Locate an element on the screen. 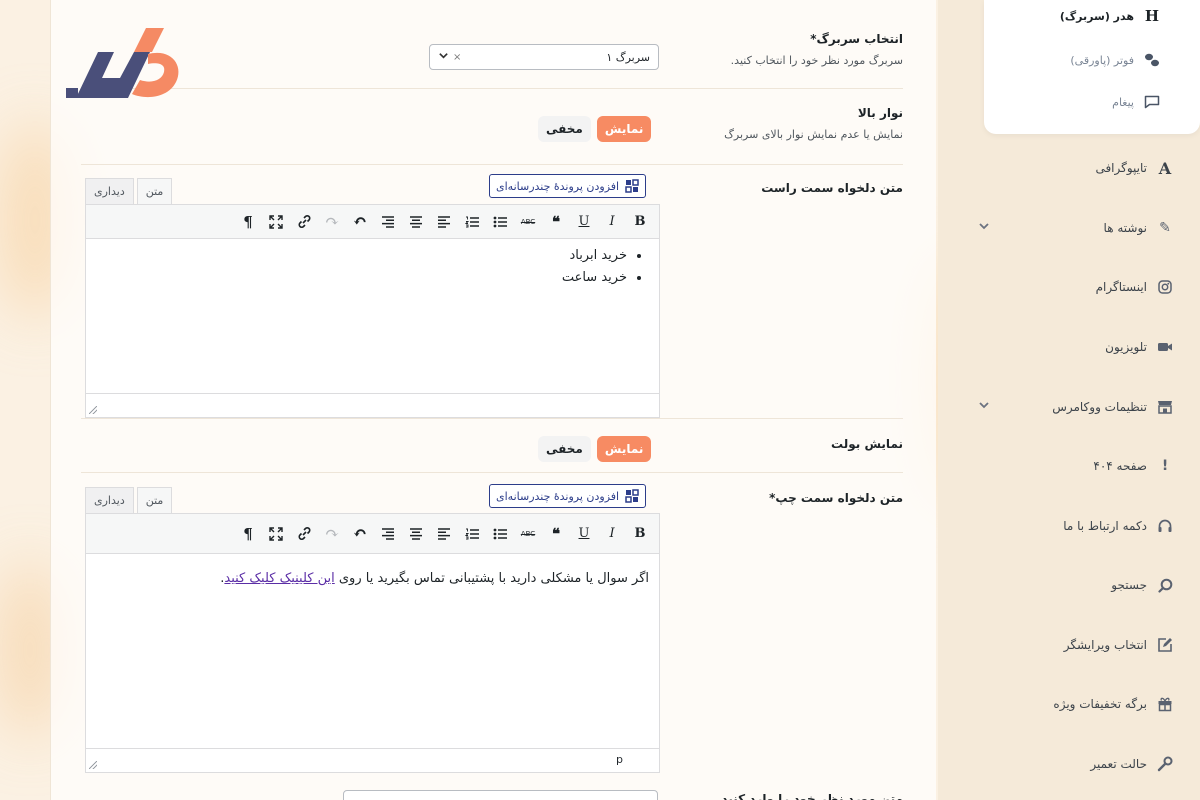  sidebar-item-tv: تلویزیون is located at coordinates (1085, 347).